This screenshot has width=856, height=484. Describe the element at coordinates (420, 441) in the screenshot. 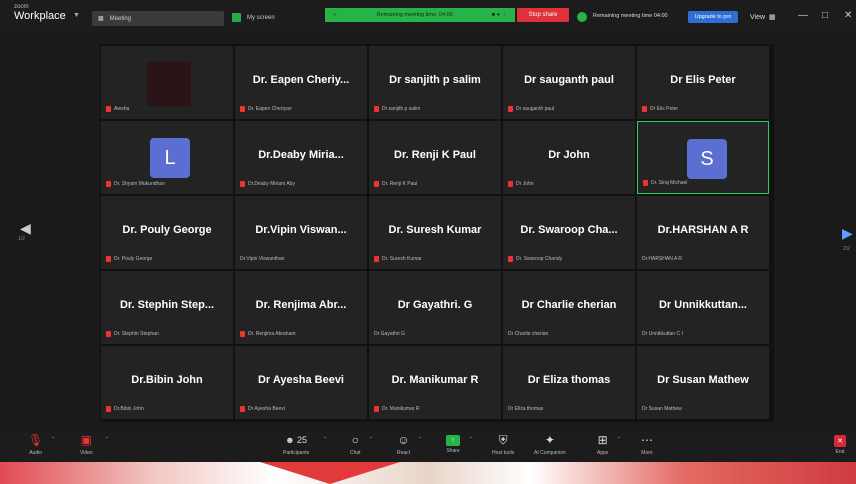

I see `react-caret-icon: ˆ` at that location.